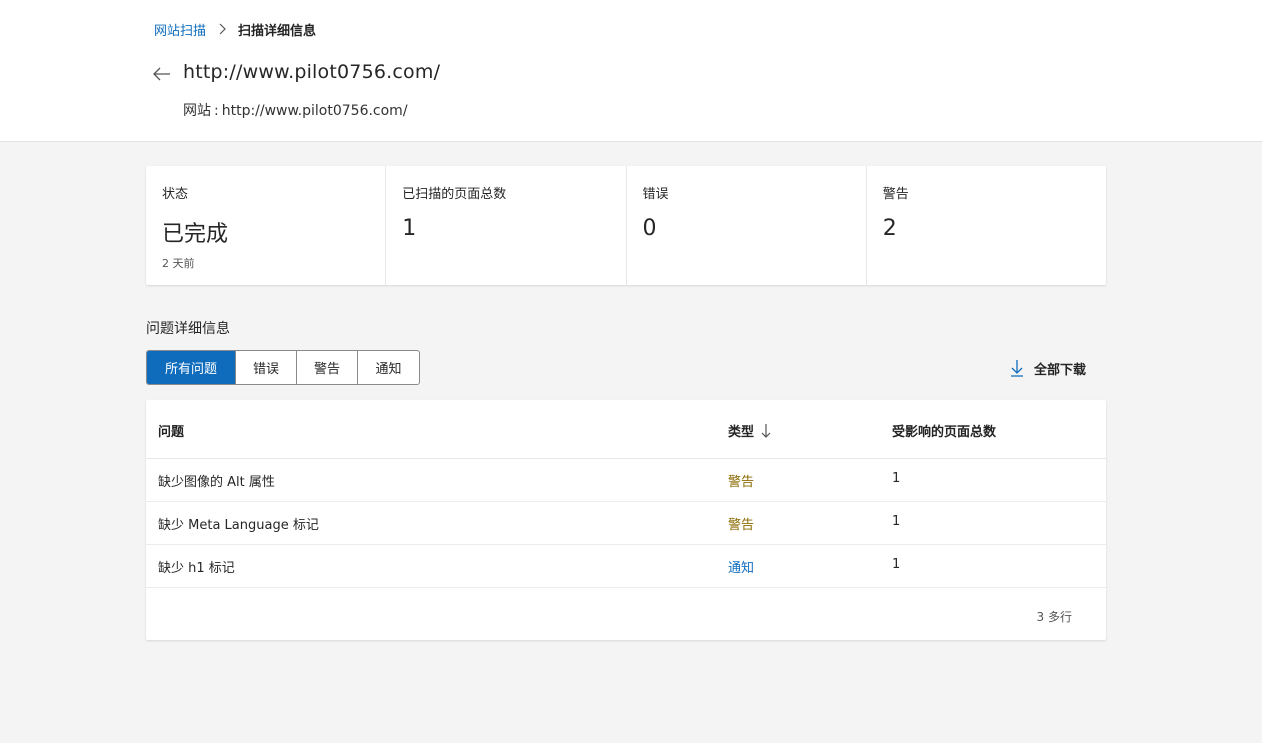 Image resolution: width=1262 pixels, height=743 pixels. I want to click on issues-section-title: 问题详细信息, so click(188, 329).